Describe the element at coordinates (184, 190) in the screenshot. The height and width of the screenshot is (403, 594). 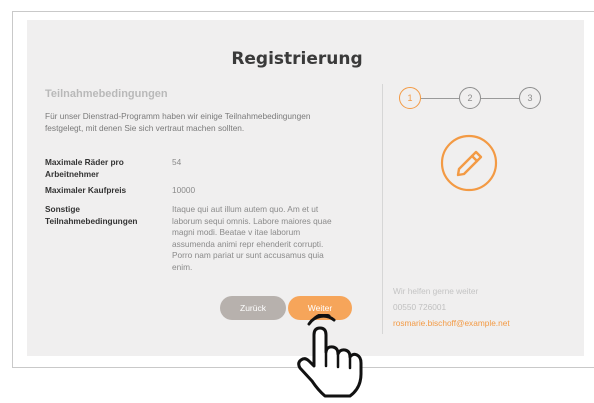
I see `condition-value: 10000` at that location.